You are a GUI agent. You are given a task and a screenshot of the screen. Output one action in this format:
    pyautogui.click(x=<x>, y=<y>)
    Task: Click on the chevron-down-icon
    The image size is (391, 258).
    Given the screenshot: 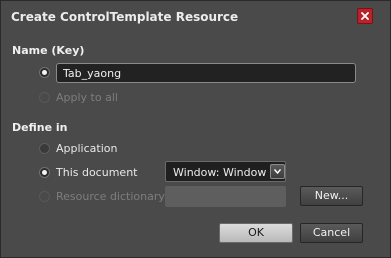 What is the action you would take?
    pyautogui.click(x=277, y=171)
    